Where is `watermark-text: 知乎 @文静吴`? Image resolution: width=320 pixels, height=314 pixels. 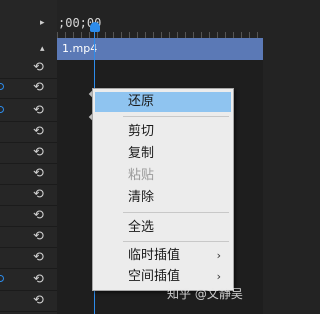 watermark-text: 知乎 @文静吴 is located at coordinates (205, 294).